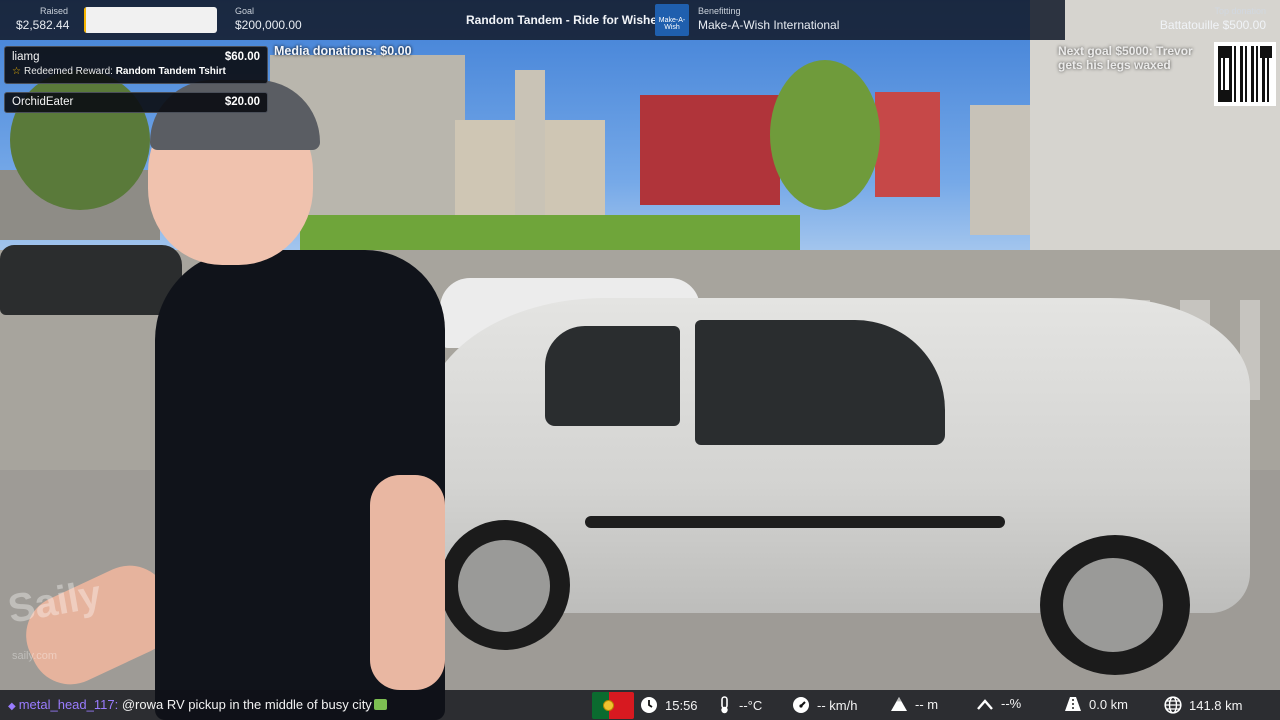 The width and height of the screenshot is (1280, 720). Describe the element at coordinates (136, 102) in the screenshot. I see `donation-card: OrchidEater $20.00` at that location.